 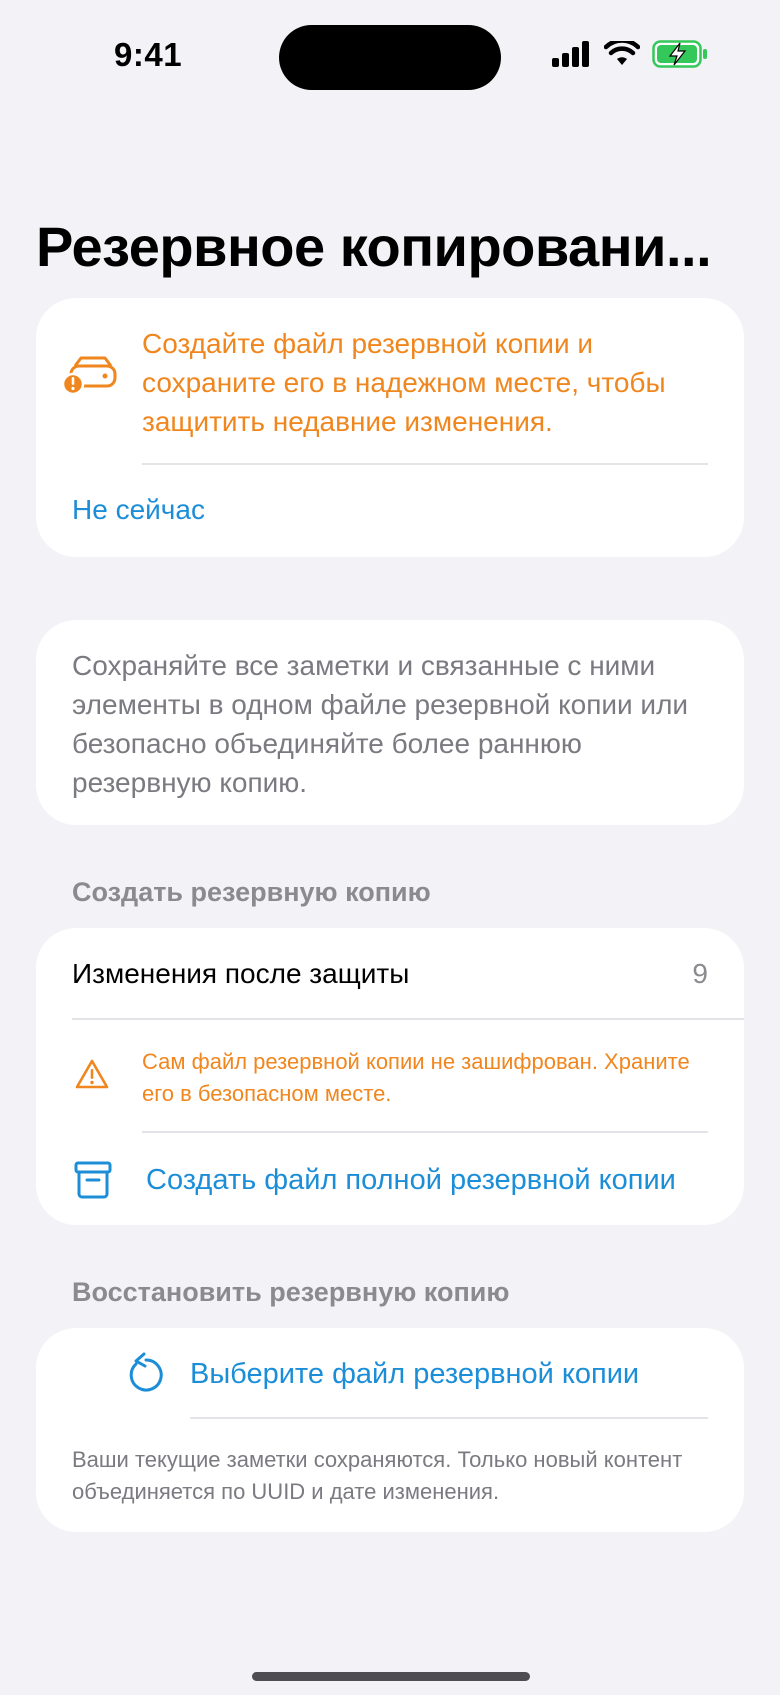 I want to click on not-now-button: Не сейчас, so click(x=138, y=510).